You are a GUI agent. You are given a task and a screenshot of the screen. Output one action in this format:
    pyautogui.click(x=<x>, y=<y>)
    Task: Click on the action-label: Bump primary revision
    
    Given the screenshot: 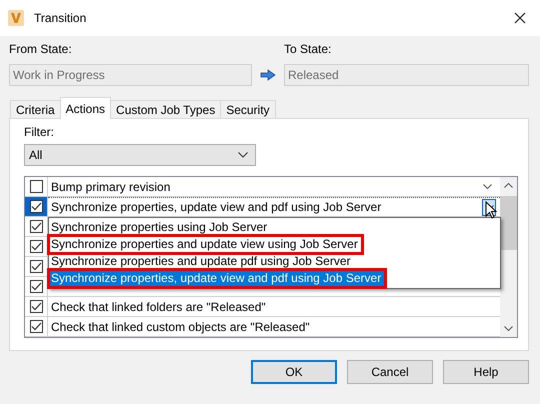 What is the action you would take?
    pyautogui.click(x=110, y=187)
    